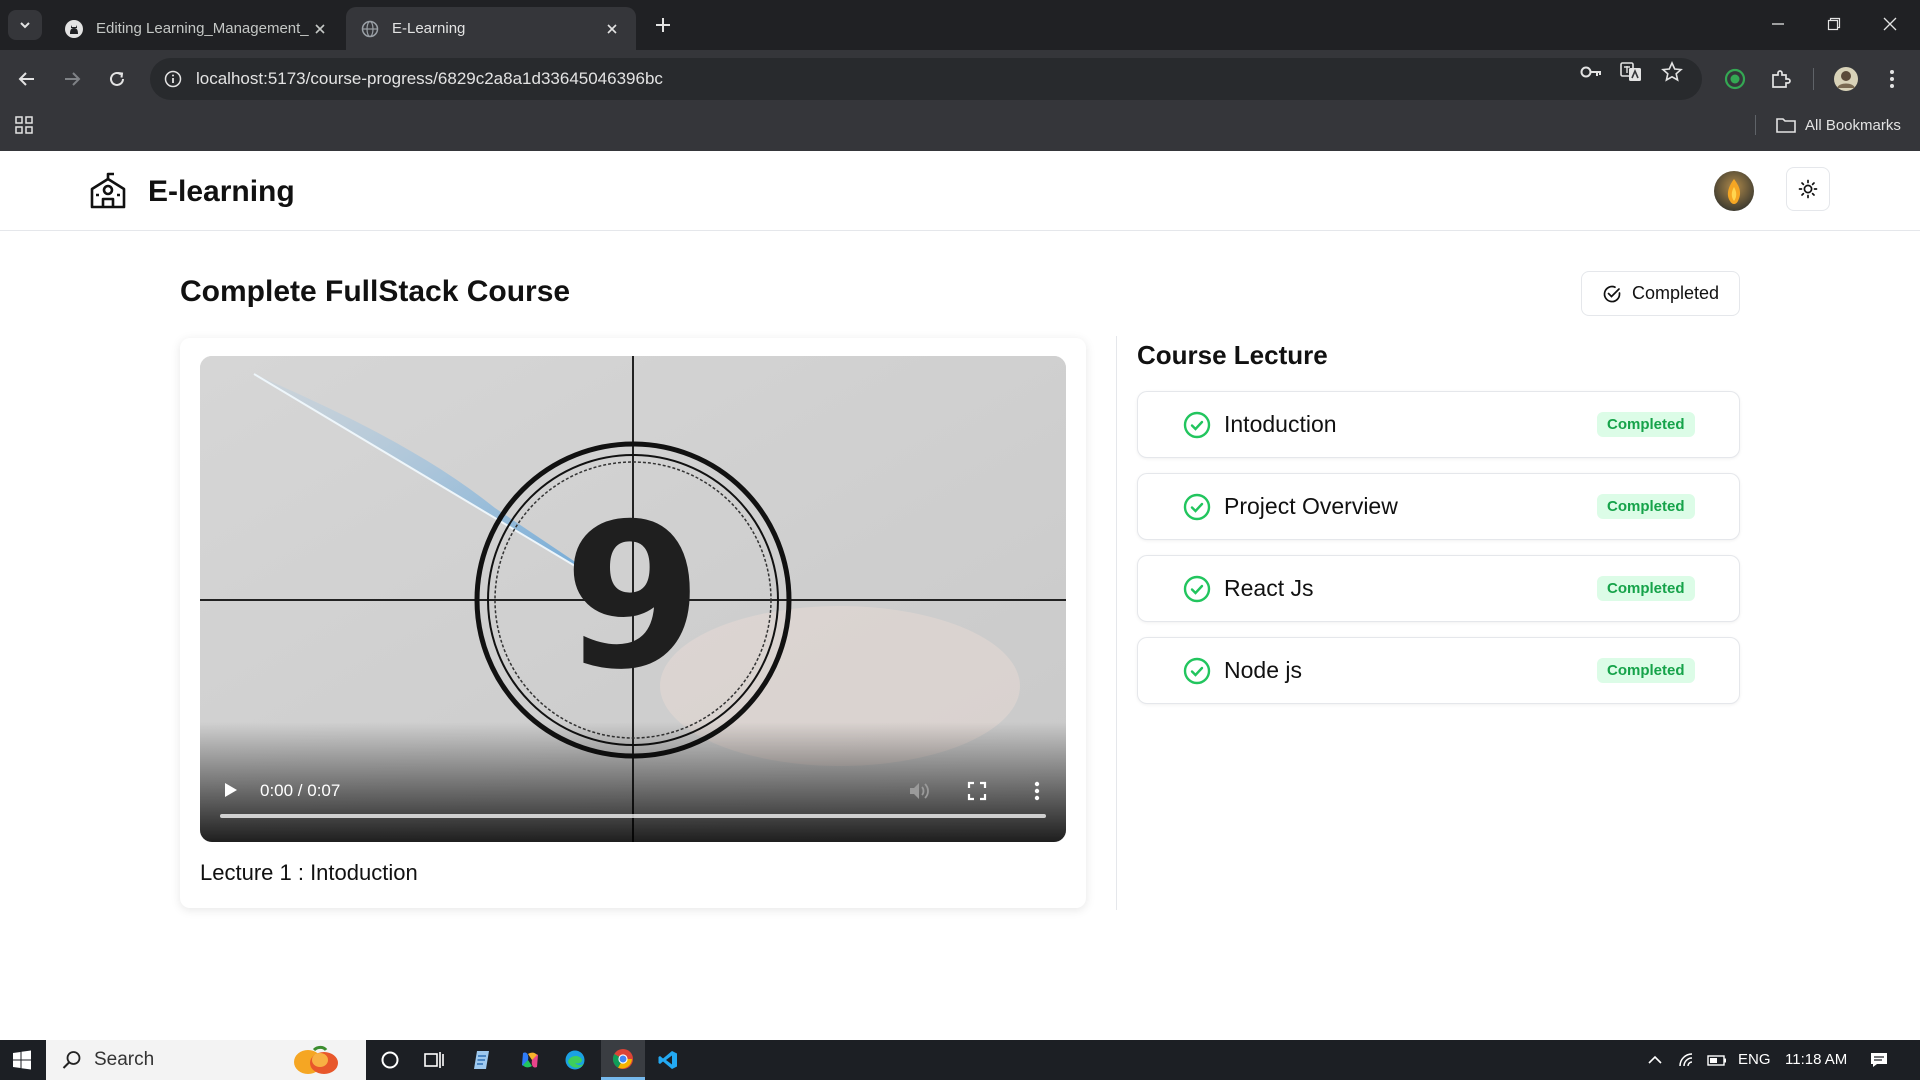  I want to click on github-icon, so click(74, 29).